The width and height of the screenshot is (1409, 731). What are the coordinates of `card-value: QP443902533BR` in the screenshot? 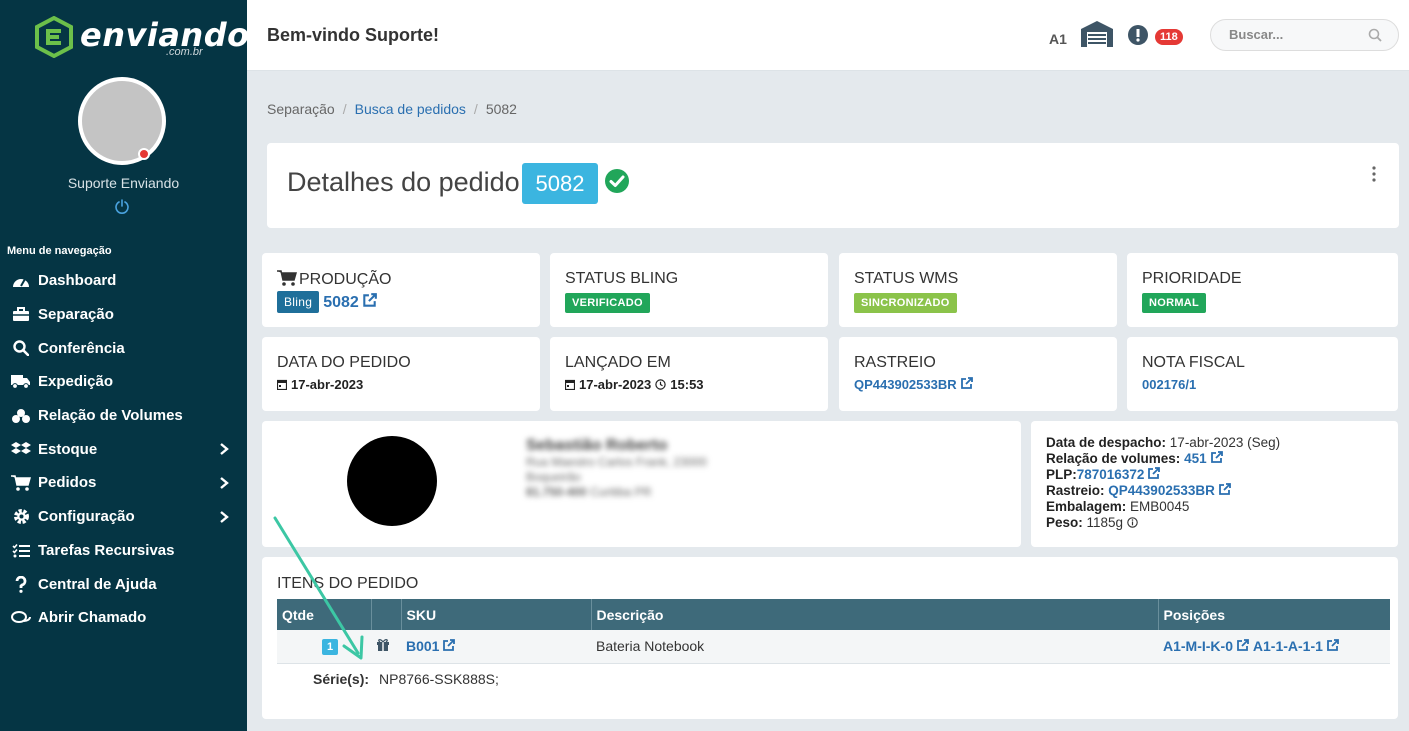 It's located at (913, 384).